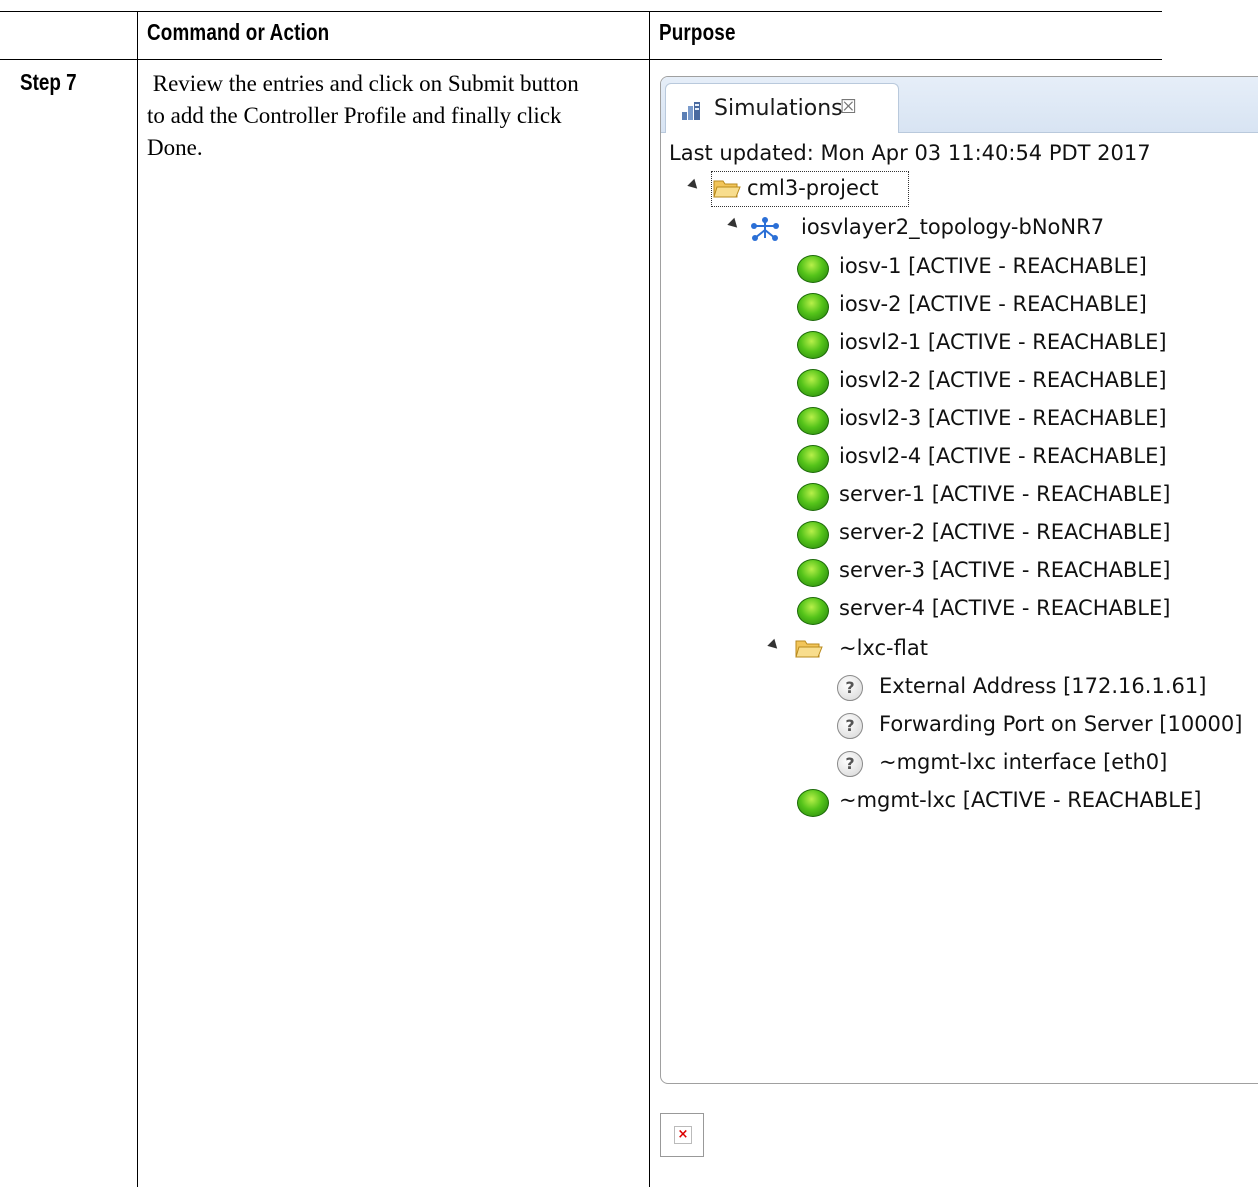 This screenshot has width=1258, height=1187. What do you see at coordinates (1003, 418) in the screenshot?
I see `node-label: iosvl2-3 [ACTIVE - REACHABLE]` at bounding box center [1003, 418].